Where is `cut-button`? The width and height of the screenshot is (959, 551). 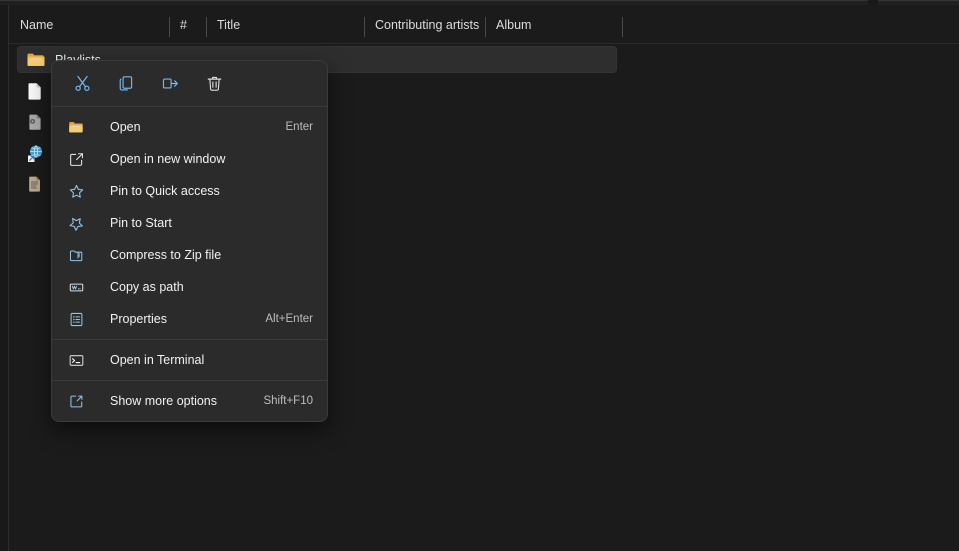 cut-button is located at coordinates (82, 84).